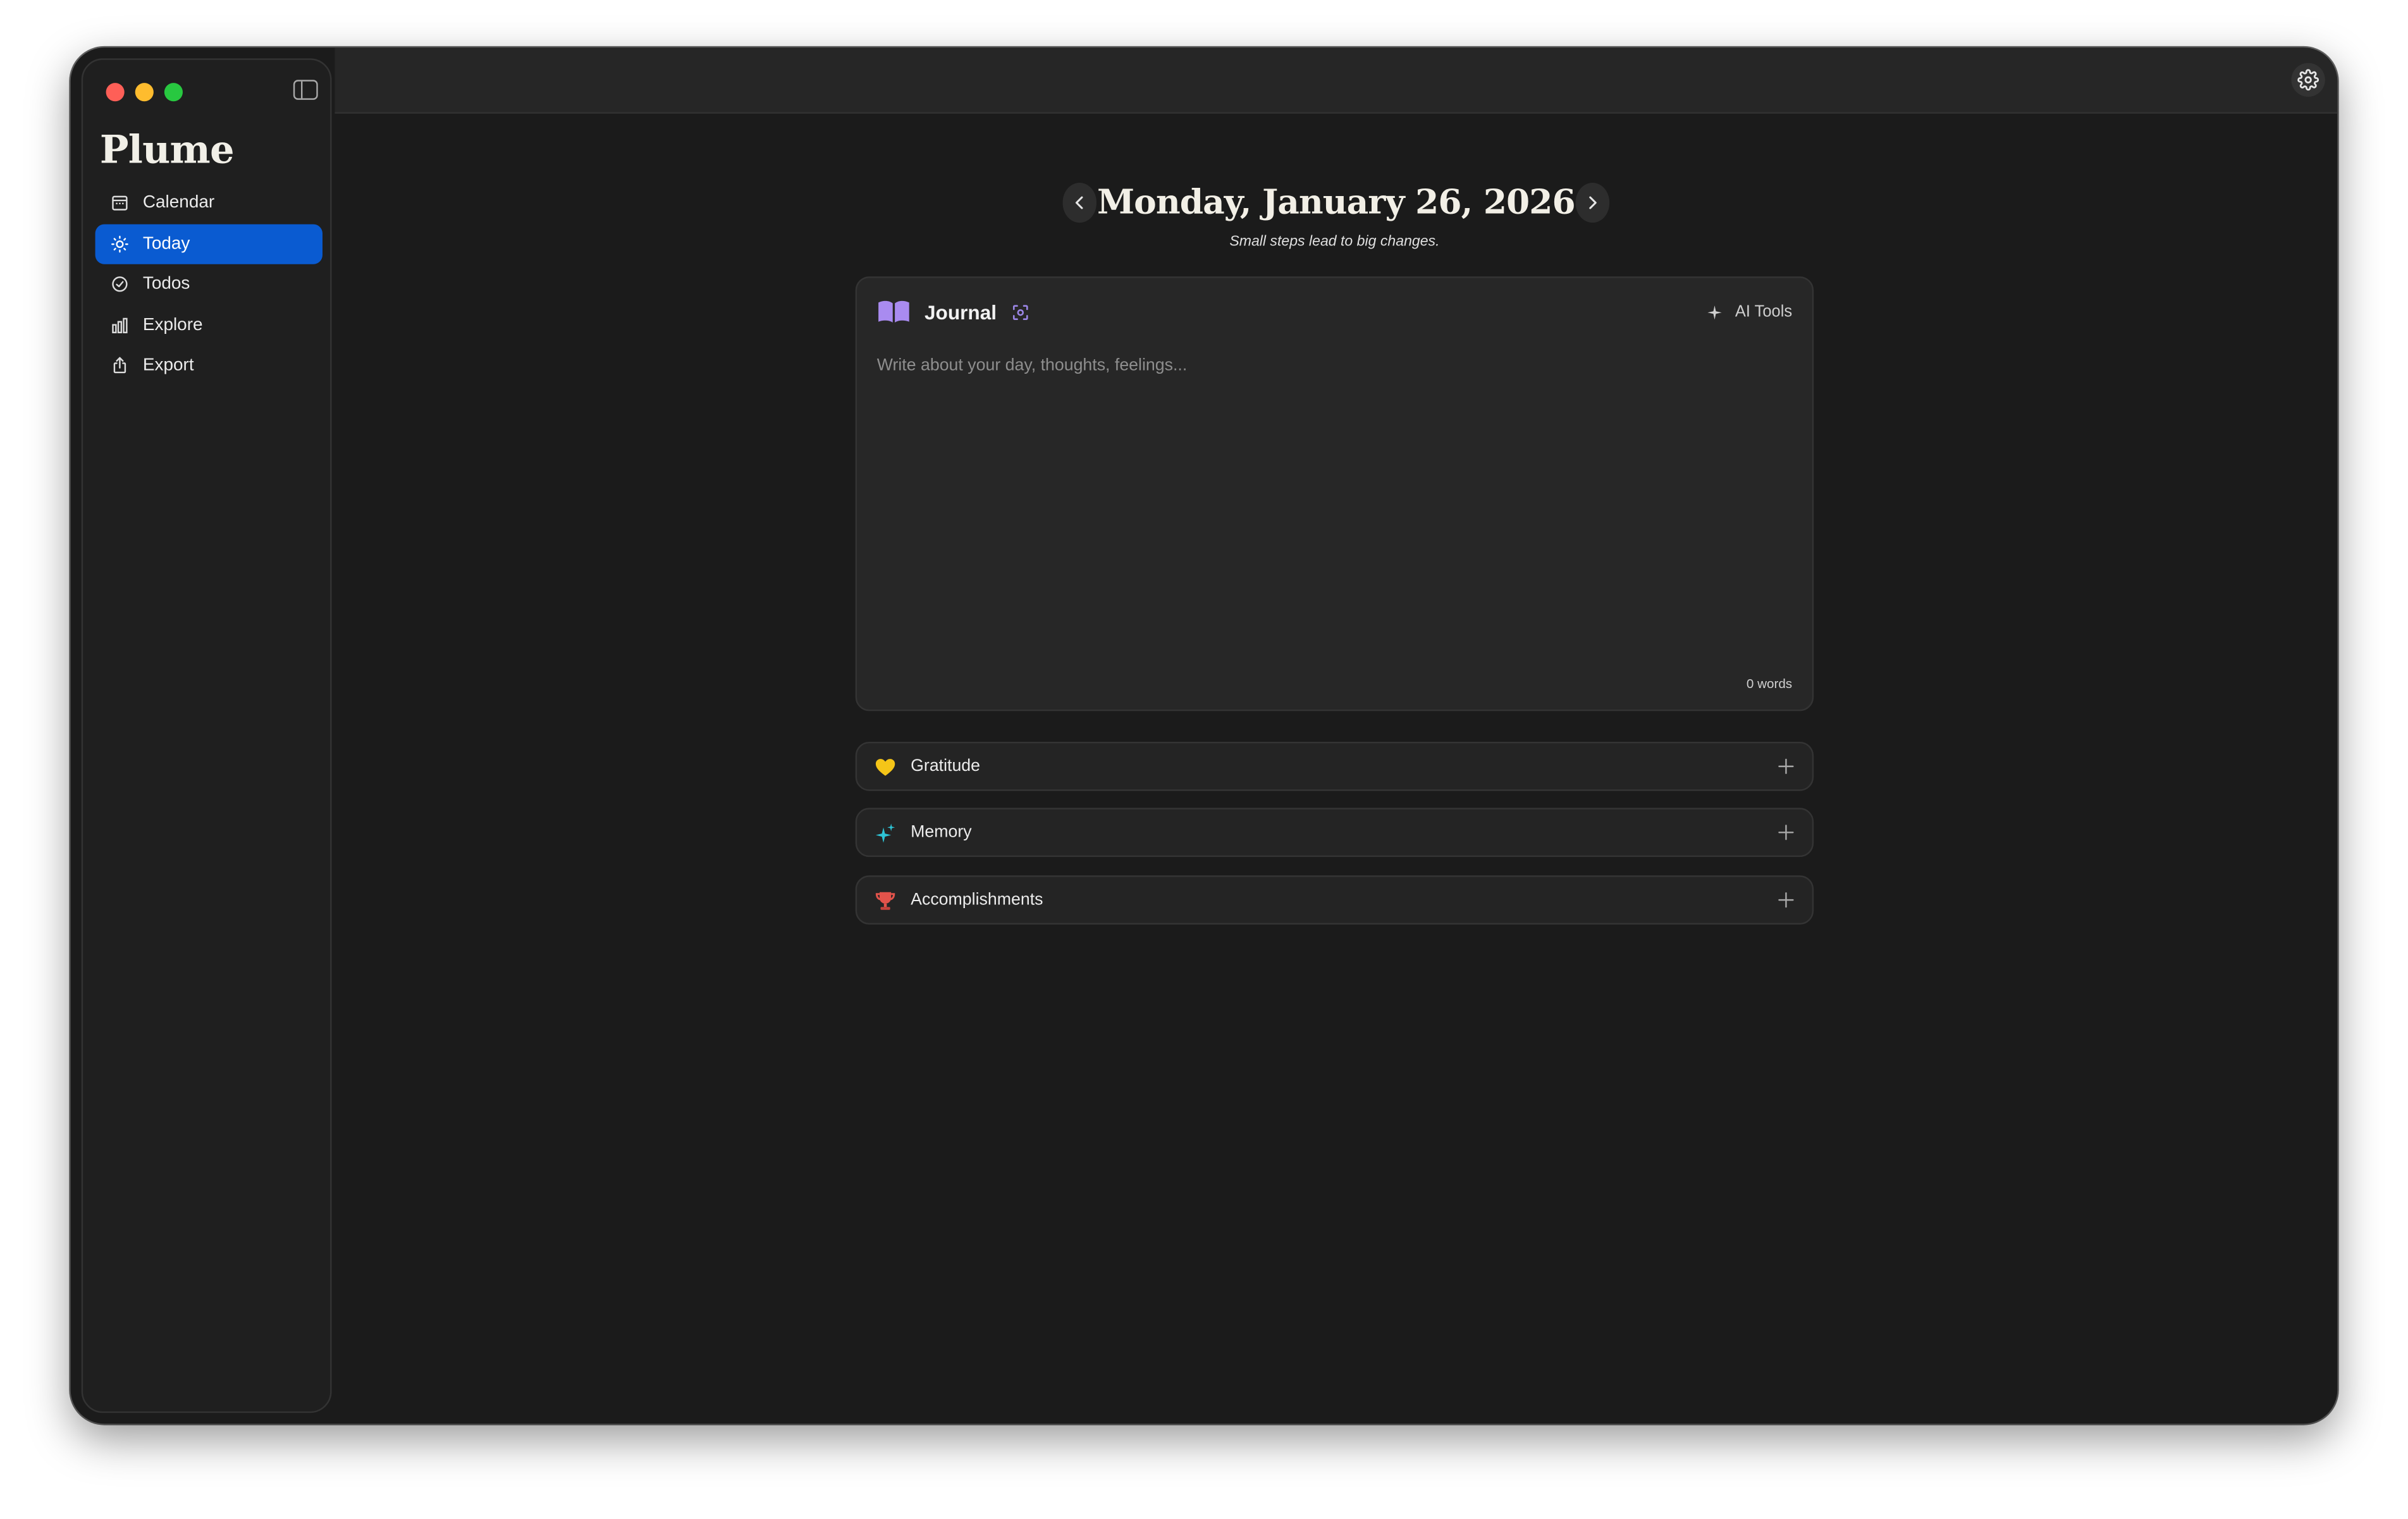 This screenshot has width=2408, height=1519. Describe the element at coordinates (1764, 311) in the screenshot. I see `ai-tools-label: AI Tools` at that location.